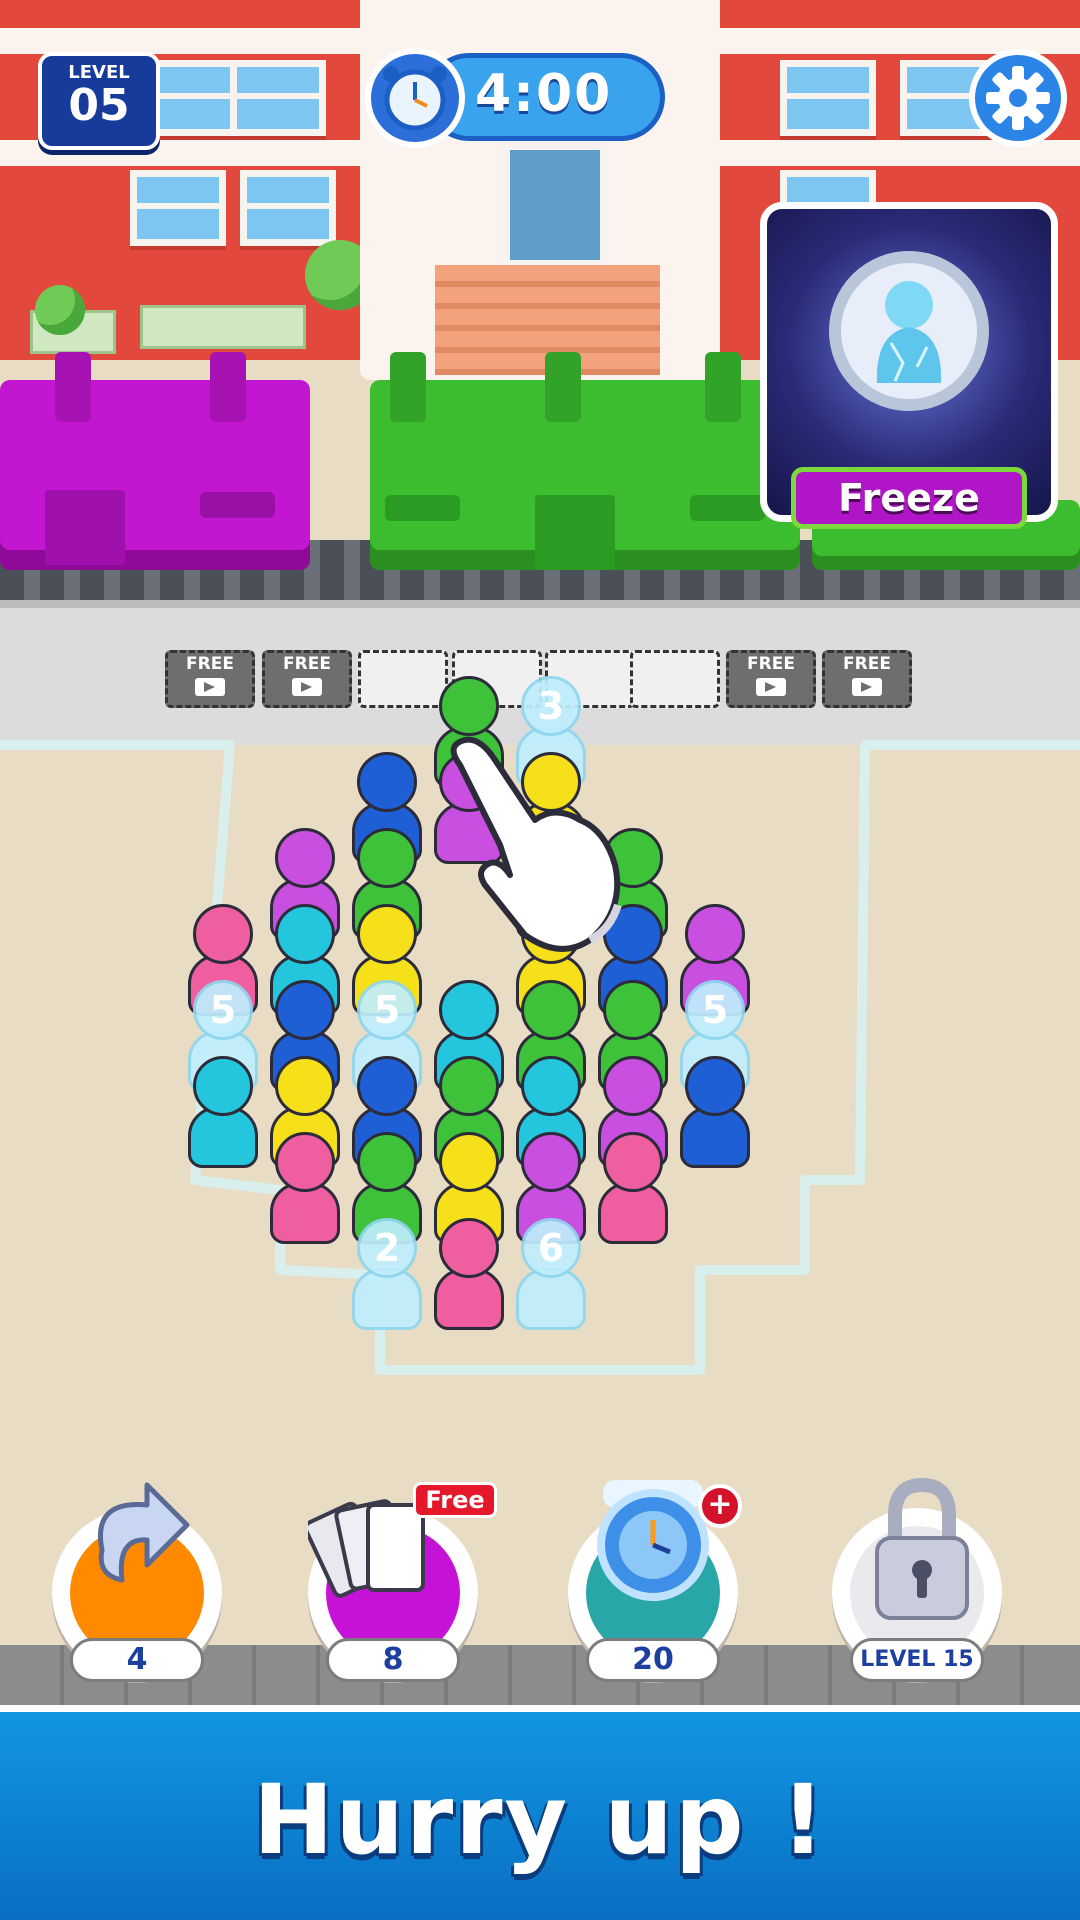 The width and height of the screenshot is (1080, 1920). What do you see at coordinates (137, 1660) in the screenshot?
I see `undo-count: 4` at bounding box center [137, 1660].